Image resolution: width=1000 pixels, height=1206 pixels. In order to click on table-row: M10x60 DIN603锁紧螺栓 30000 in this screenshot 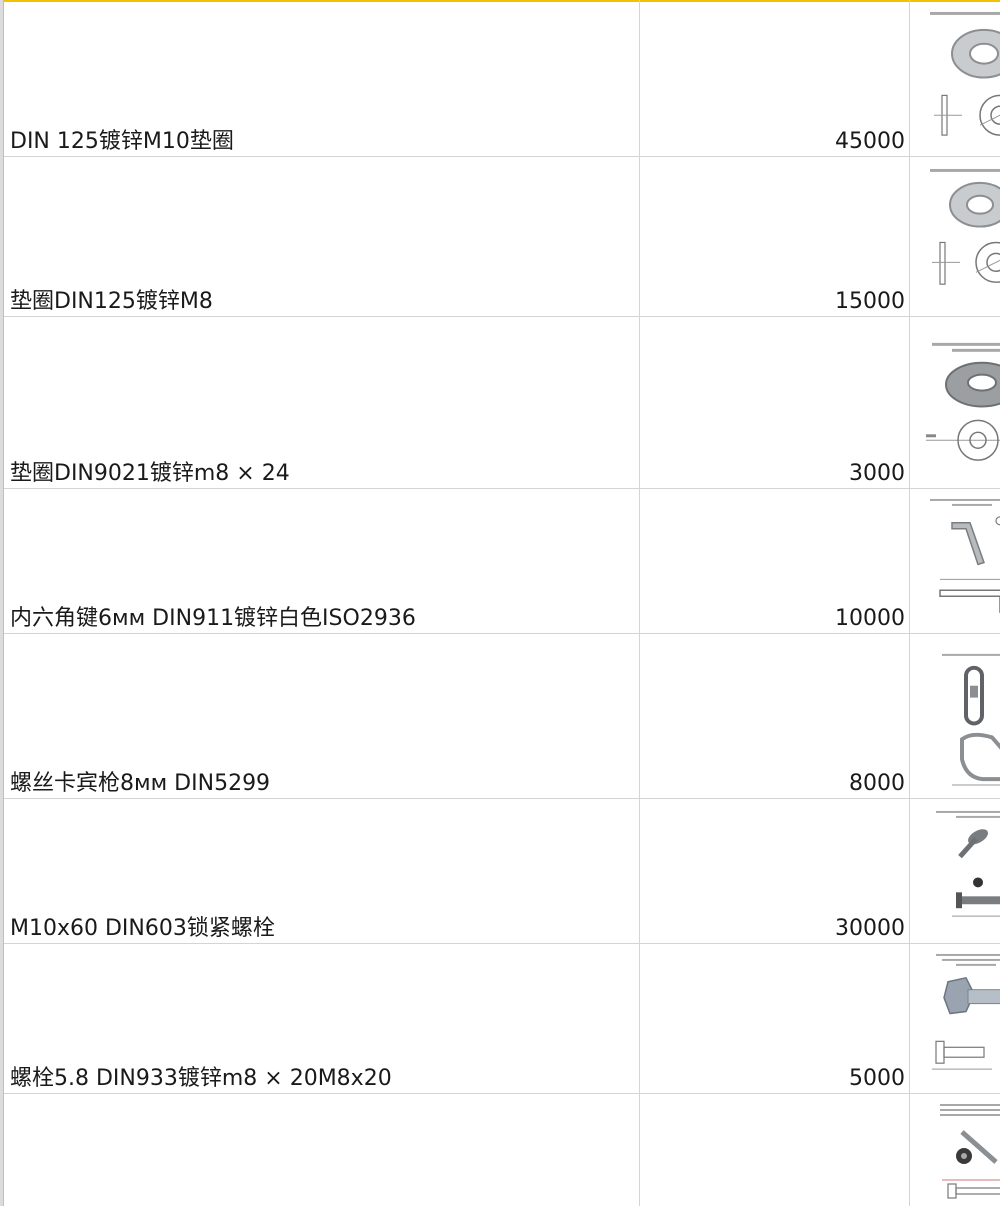, I will do `click(500, 871)`.